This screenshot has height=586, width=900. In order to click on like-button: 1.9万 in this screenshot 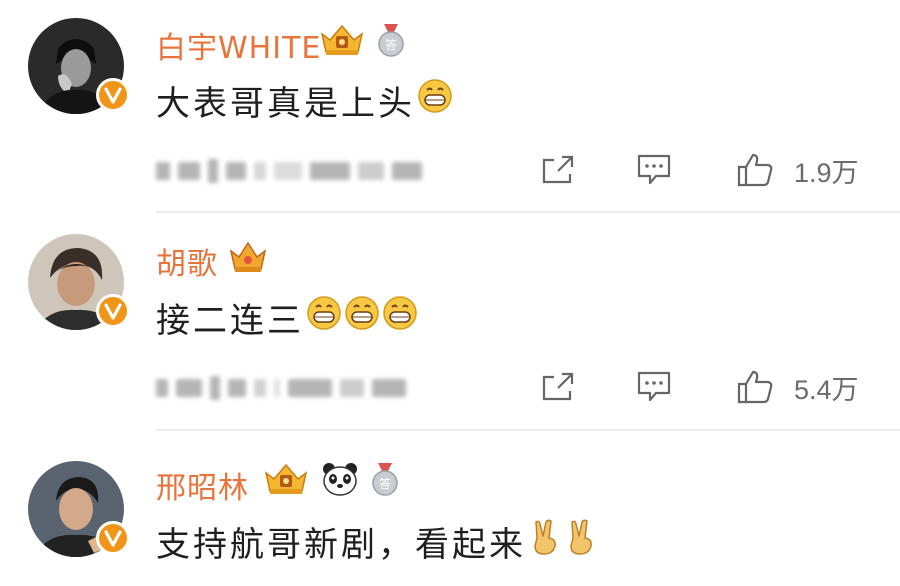, I will do `click(797, 170)`.